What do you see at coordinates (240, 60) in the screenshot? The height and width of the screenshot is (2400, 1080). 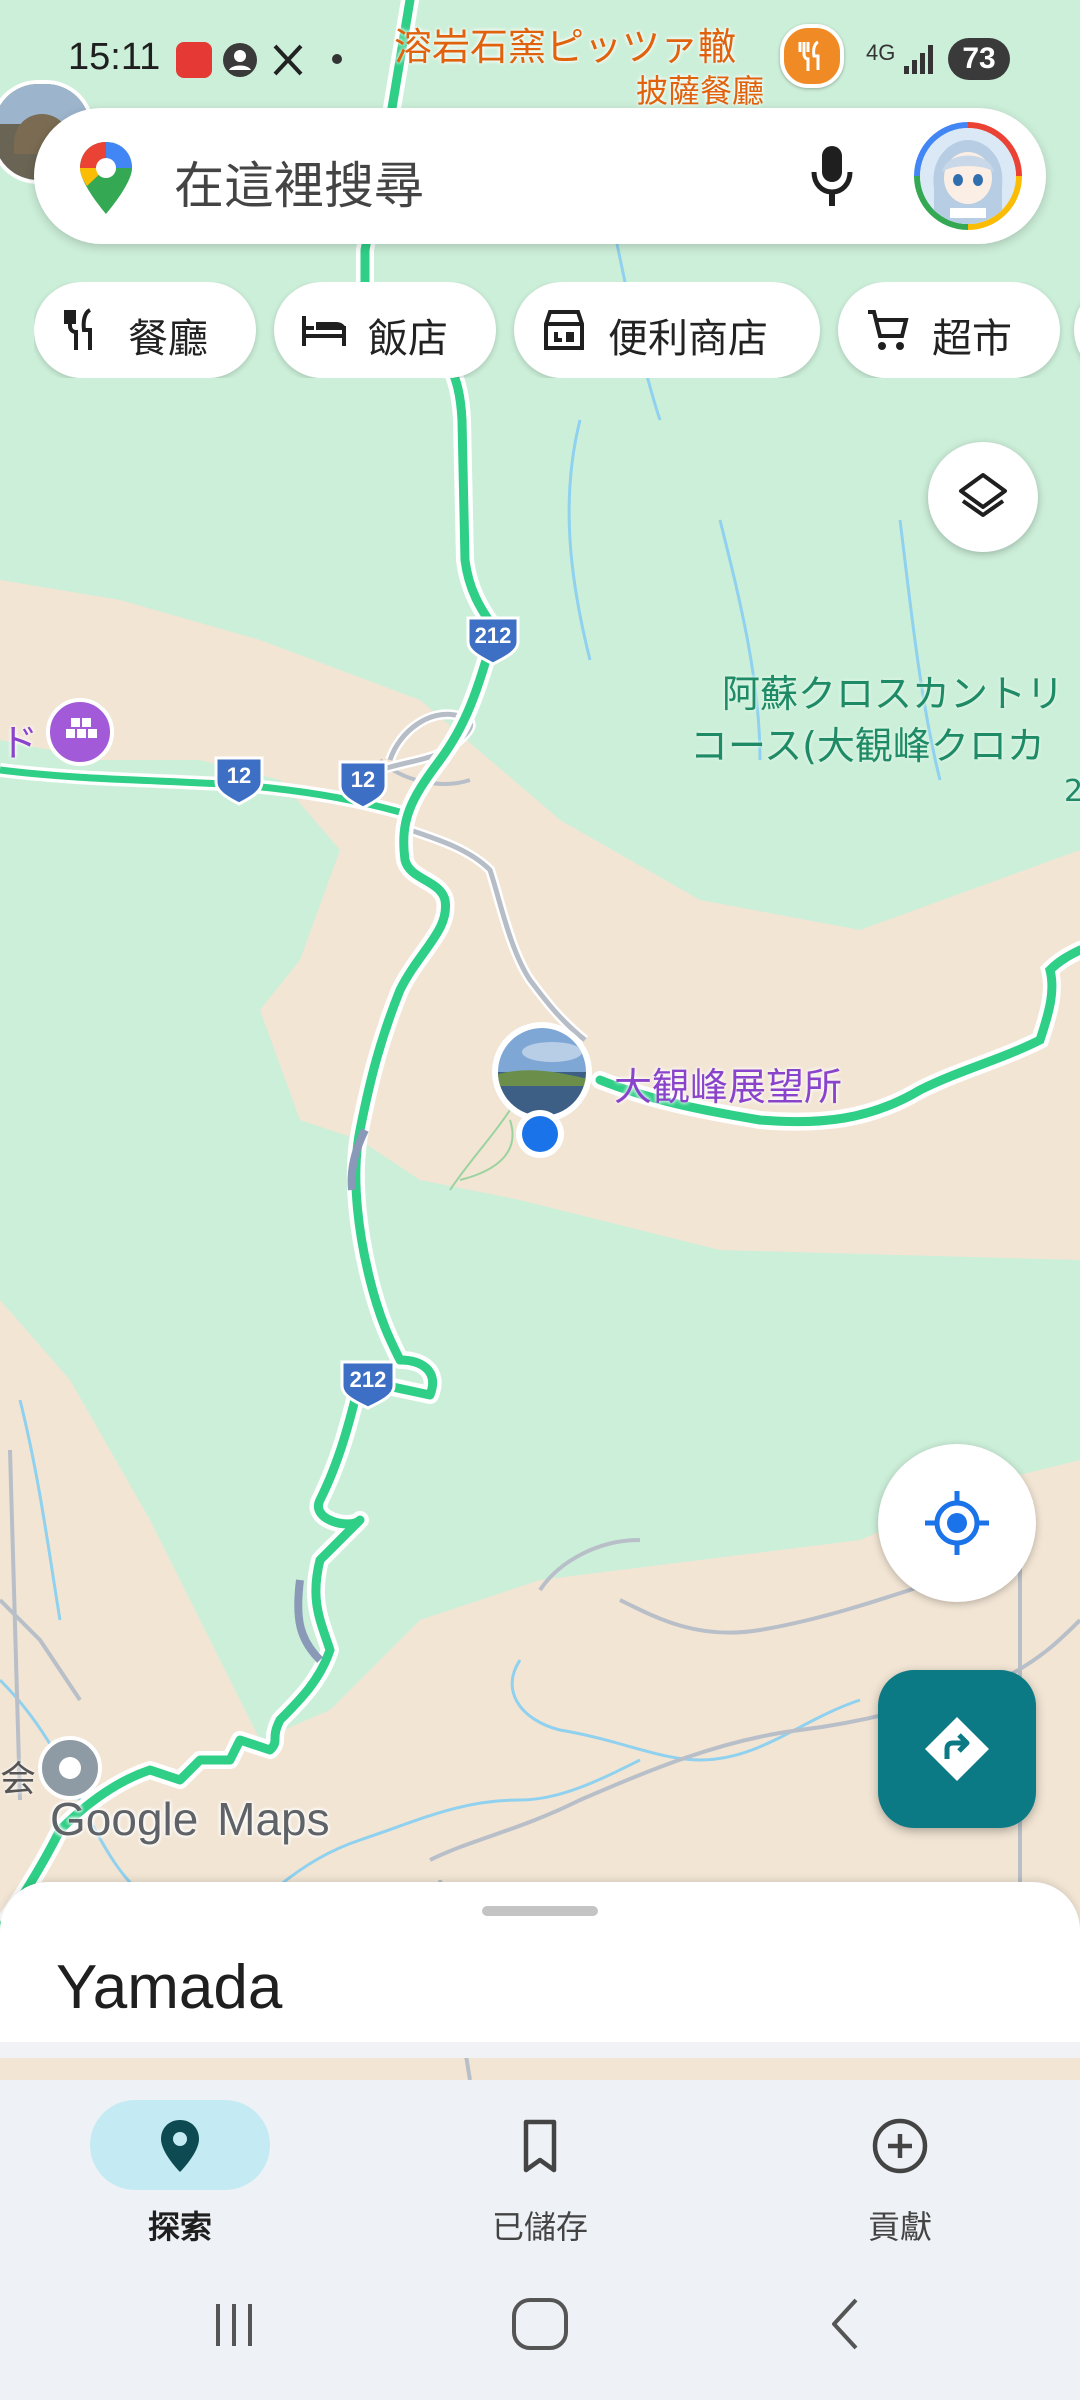 I see `account-circle-icon` at bounding box center [240, 60].